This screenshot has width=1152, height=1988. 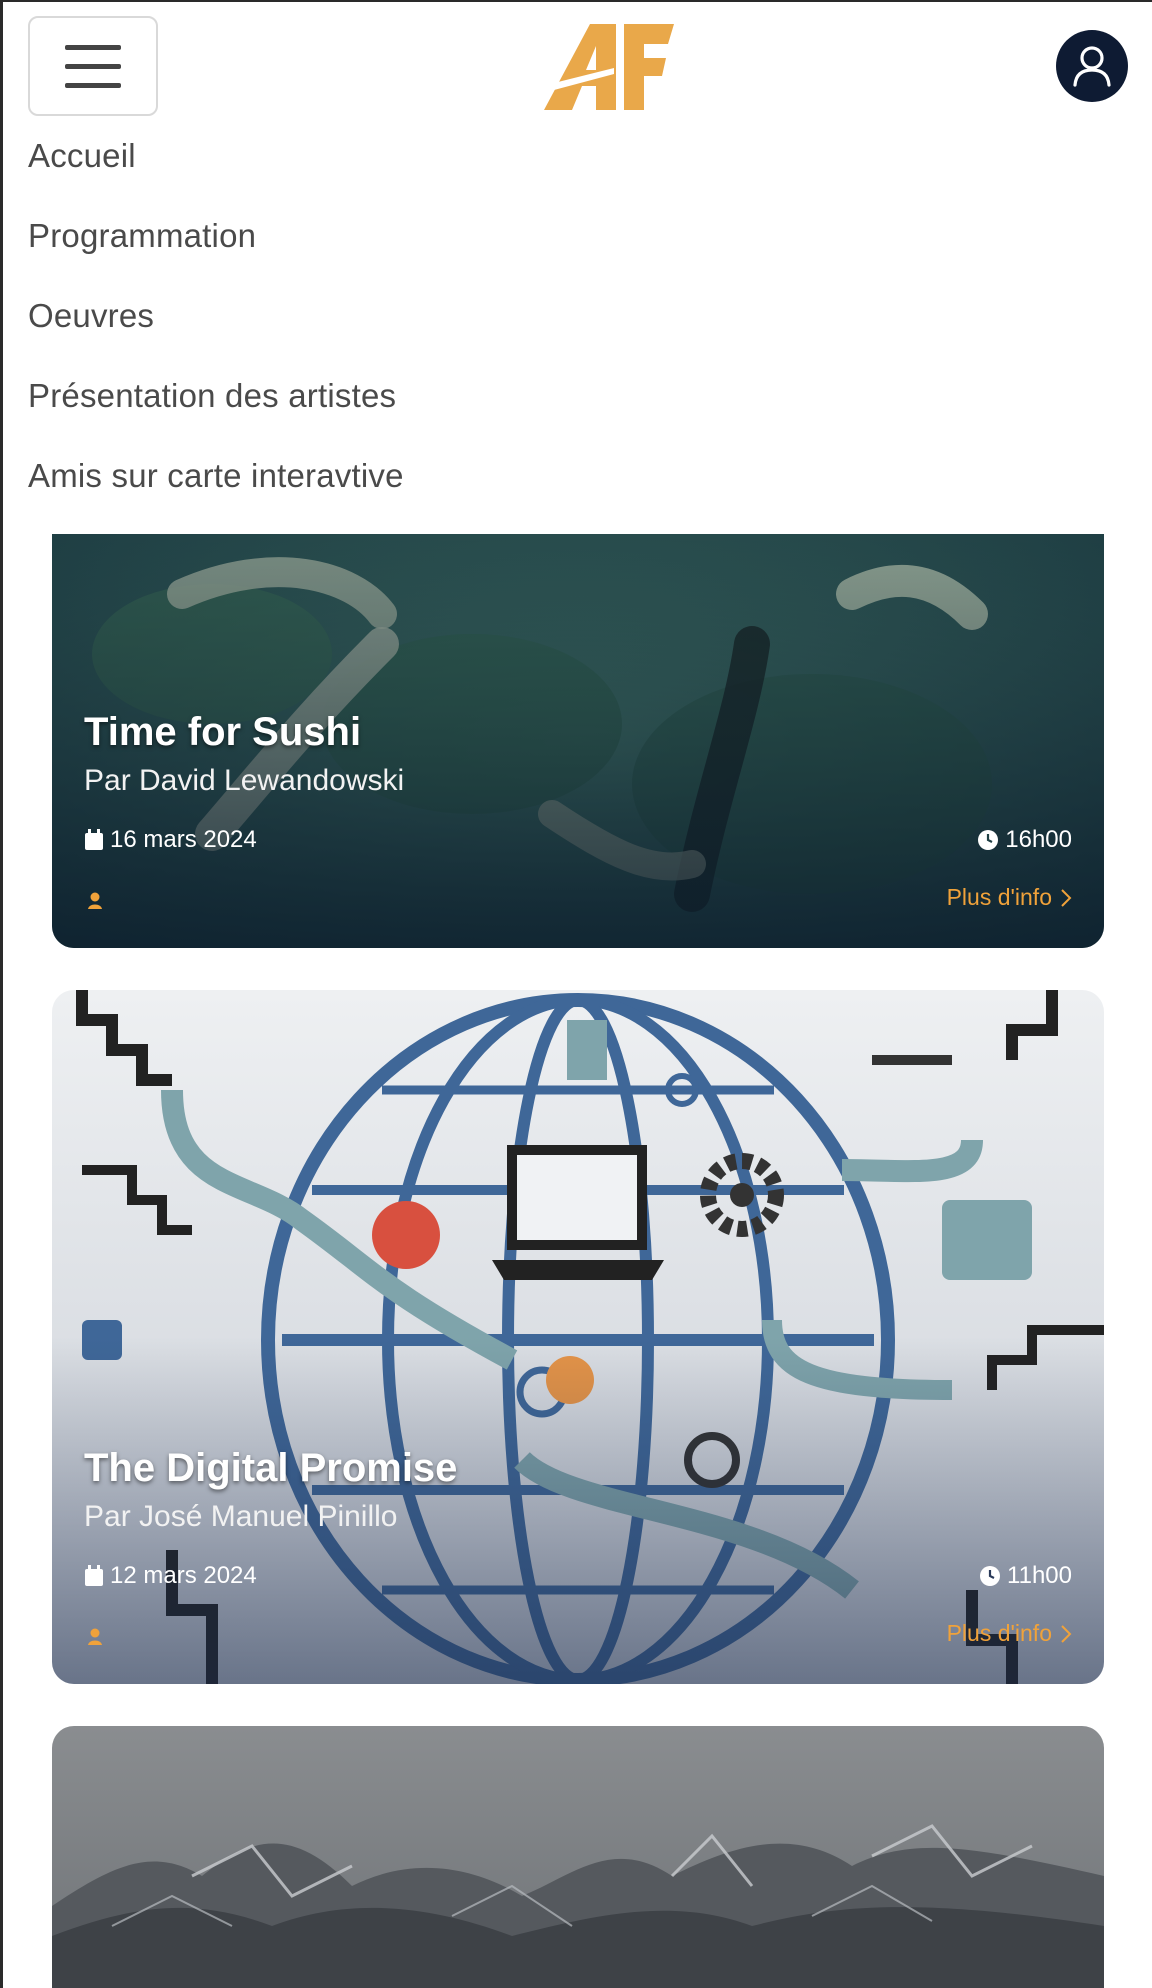 I want to click on window-border-top, so click(x=576, y=1).